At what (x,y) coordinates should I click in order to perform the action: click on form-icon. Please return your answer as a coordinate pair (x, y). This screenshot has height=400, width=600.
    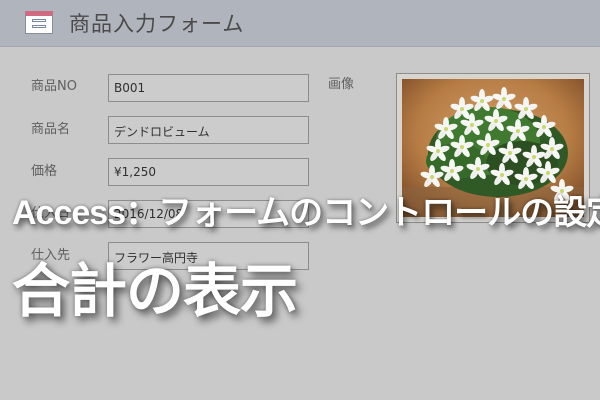
    Looking at the image, I should click on (39, 22).